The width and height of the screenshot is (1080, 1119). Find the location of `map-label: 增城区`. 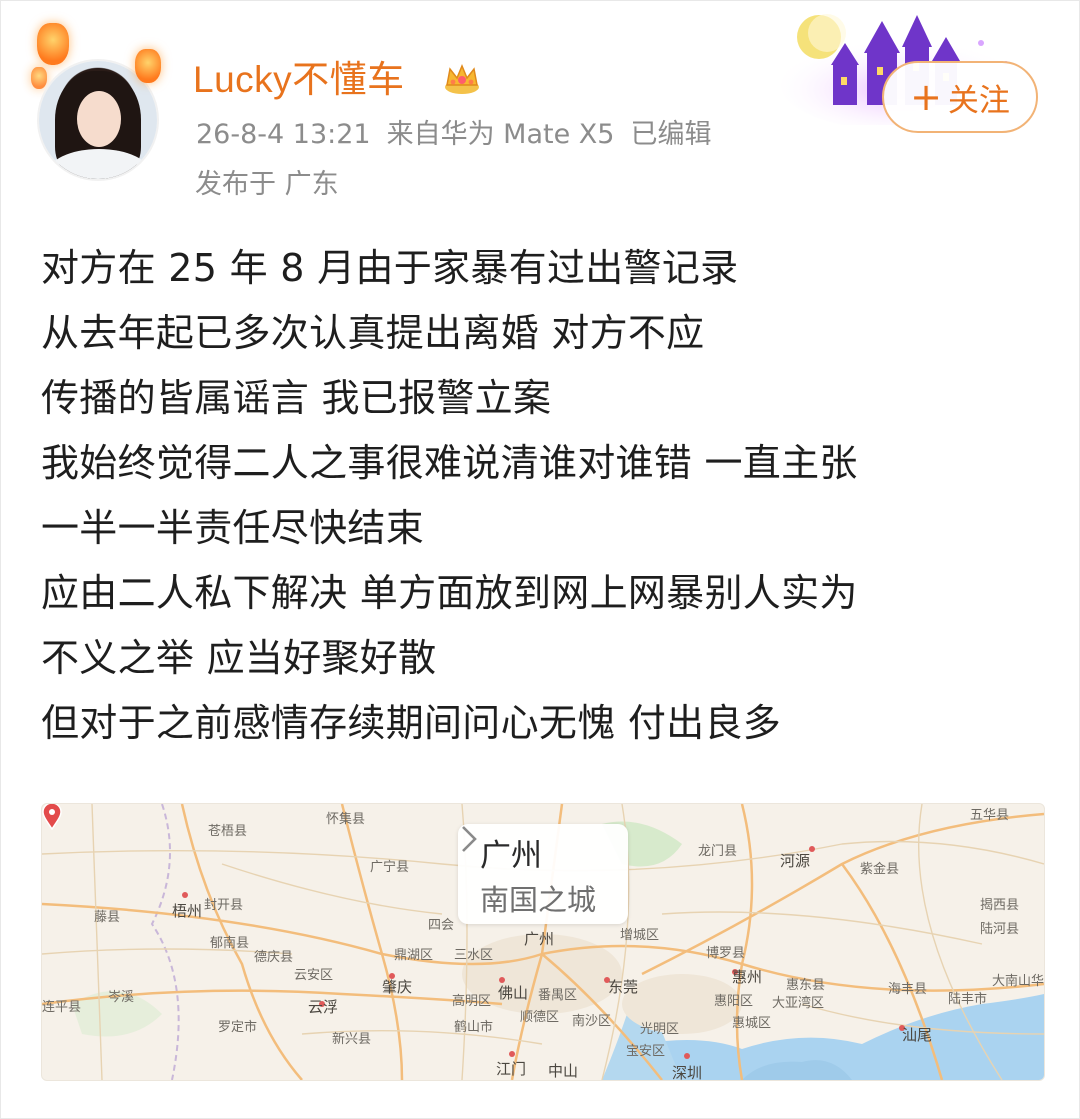

map-label: 增城区 is located at coordinates (640, 935).